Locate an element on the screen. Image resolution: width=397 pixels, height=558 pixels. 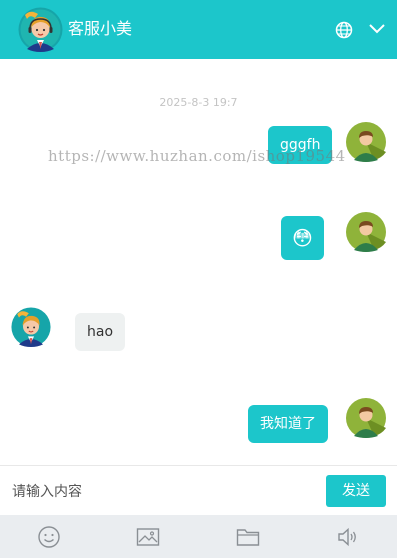
emoji-sticker: 😳 is located at coordinates (302, 238).